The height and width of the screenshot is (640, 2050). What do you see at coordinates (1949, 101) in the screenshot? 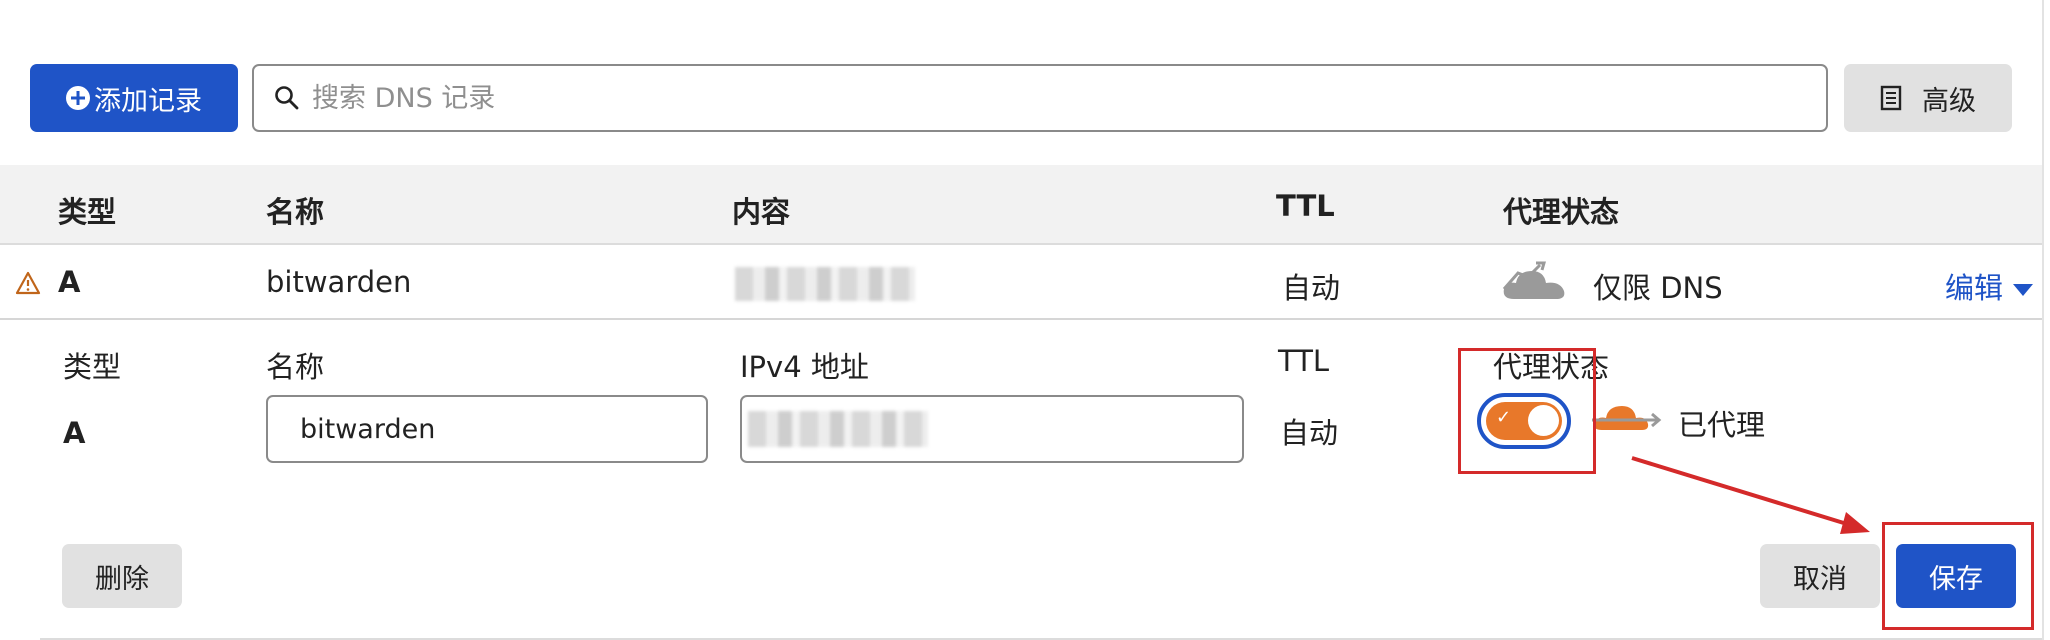
I see `advanced-label: 高级` at bounding box center [1949, 101].